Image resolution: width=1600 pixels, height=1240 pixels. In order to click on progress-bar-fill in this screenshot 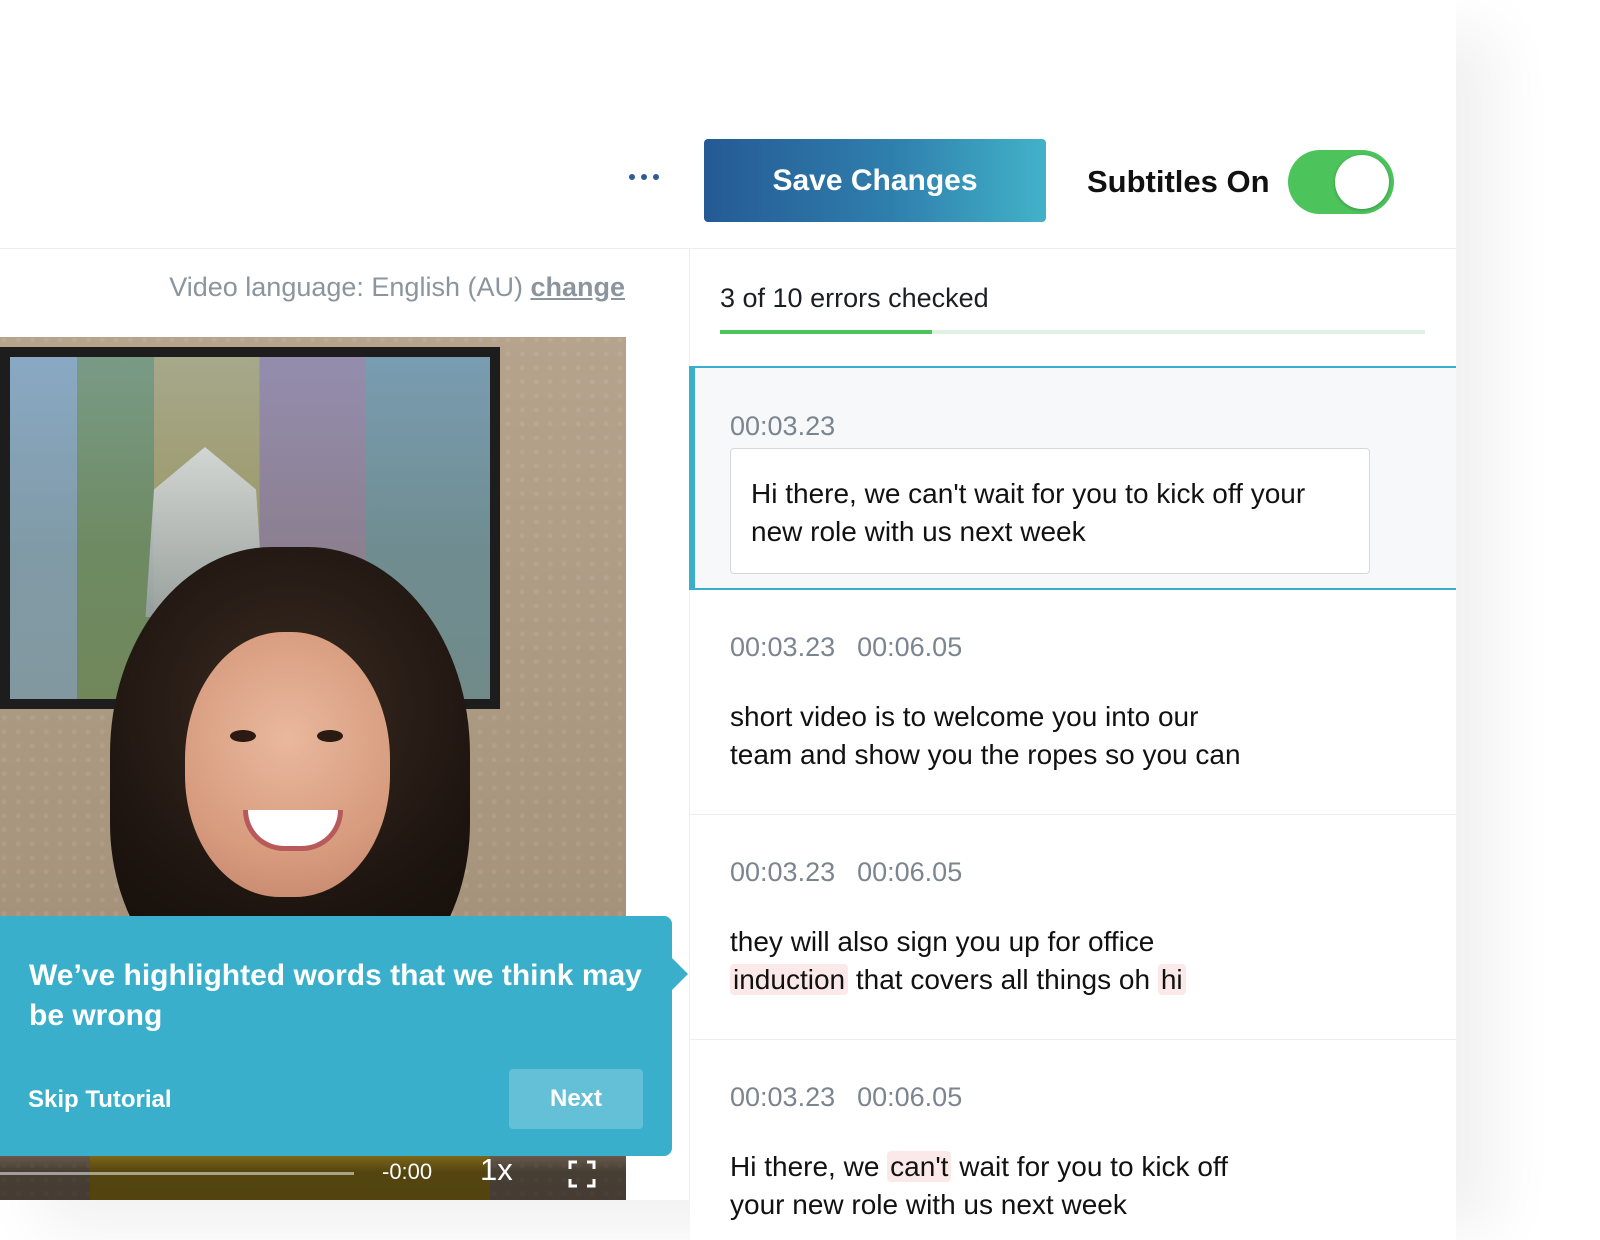, I will do `click(826, 332)`.